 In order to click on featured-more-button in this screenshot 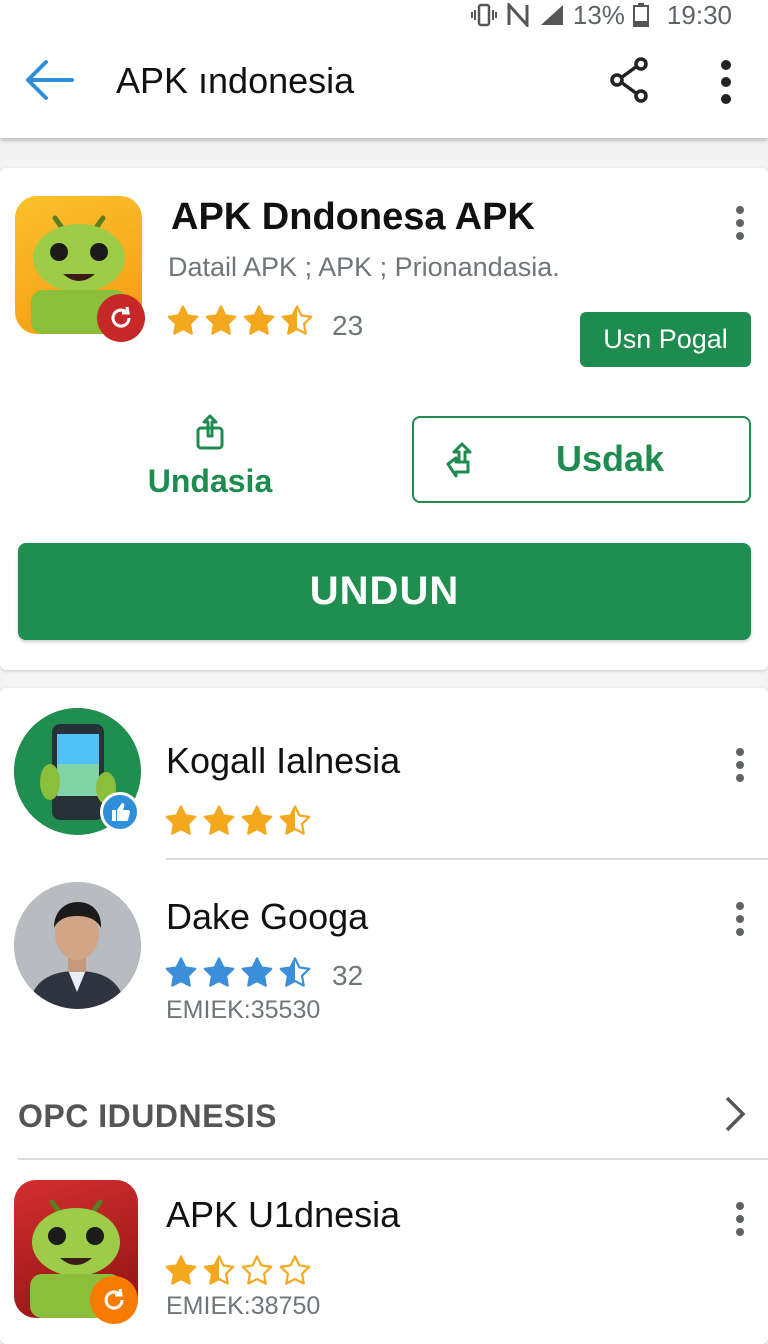, I will do `click(740, 222)`.